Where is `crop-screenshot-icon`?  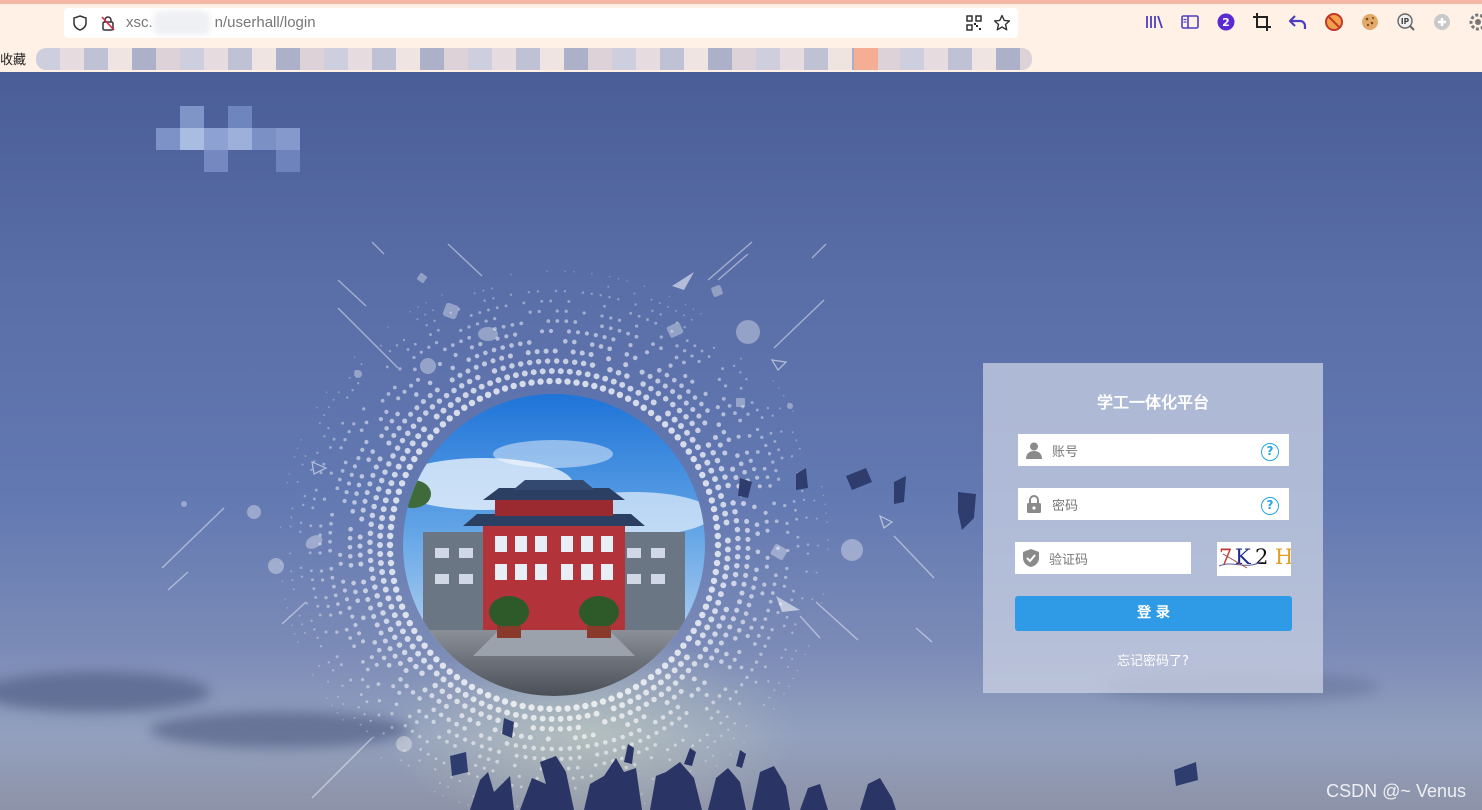
crop-screenshot-icon is located at coordinates (1262, 22).